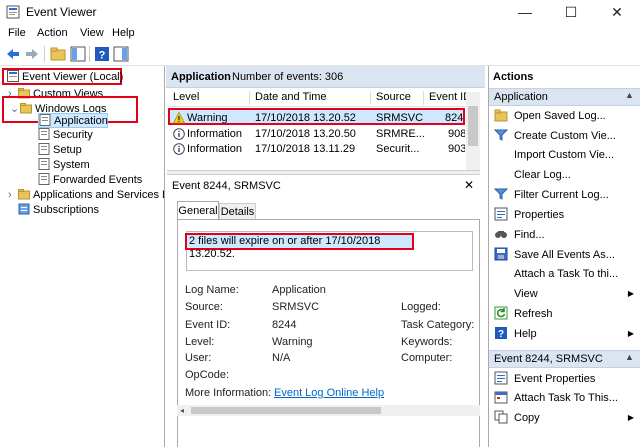 Image resolution: width=640 pixels, height=447 pixels. What do you see at coordinates (323, 172) in the screenshot?
I see `pane-splitter` at bounding box center [323, 172].